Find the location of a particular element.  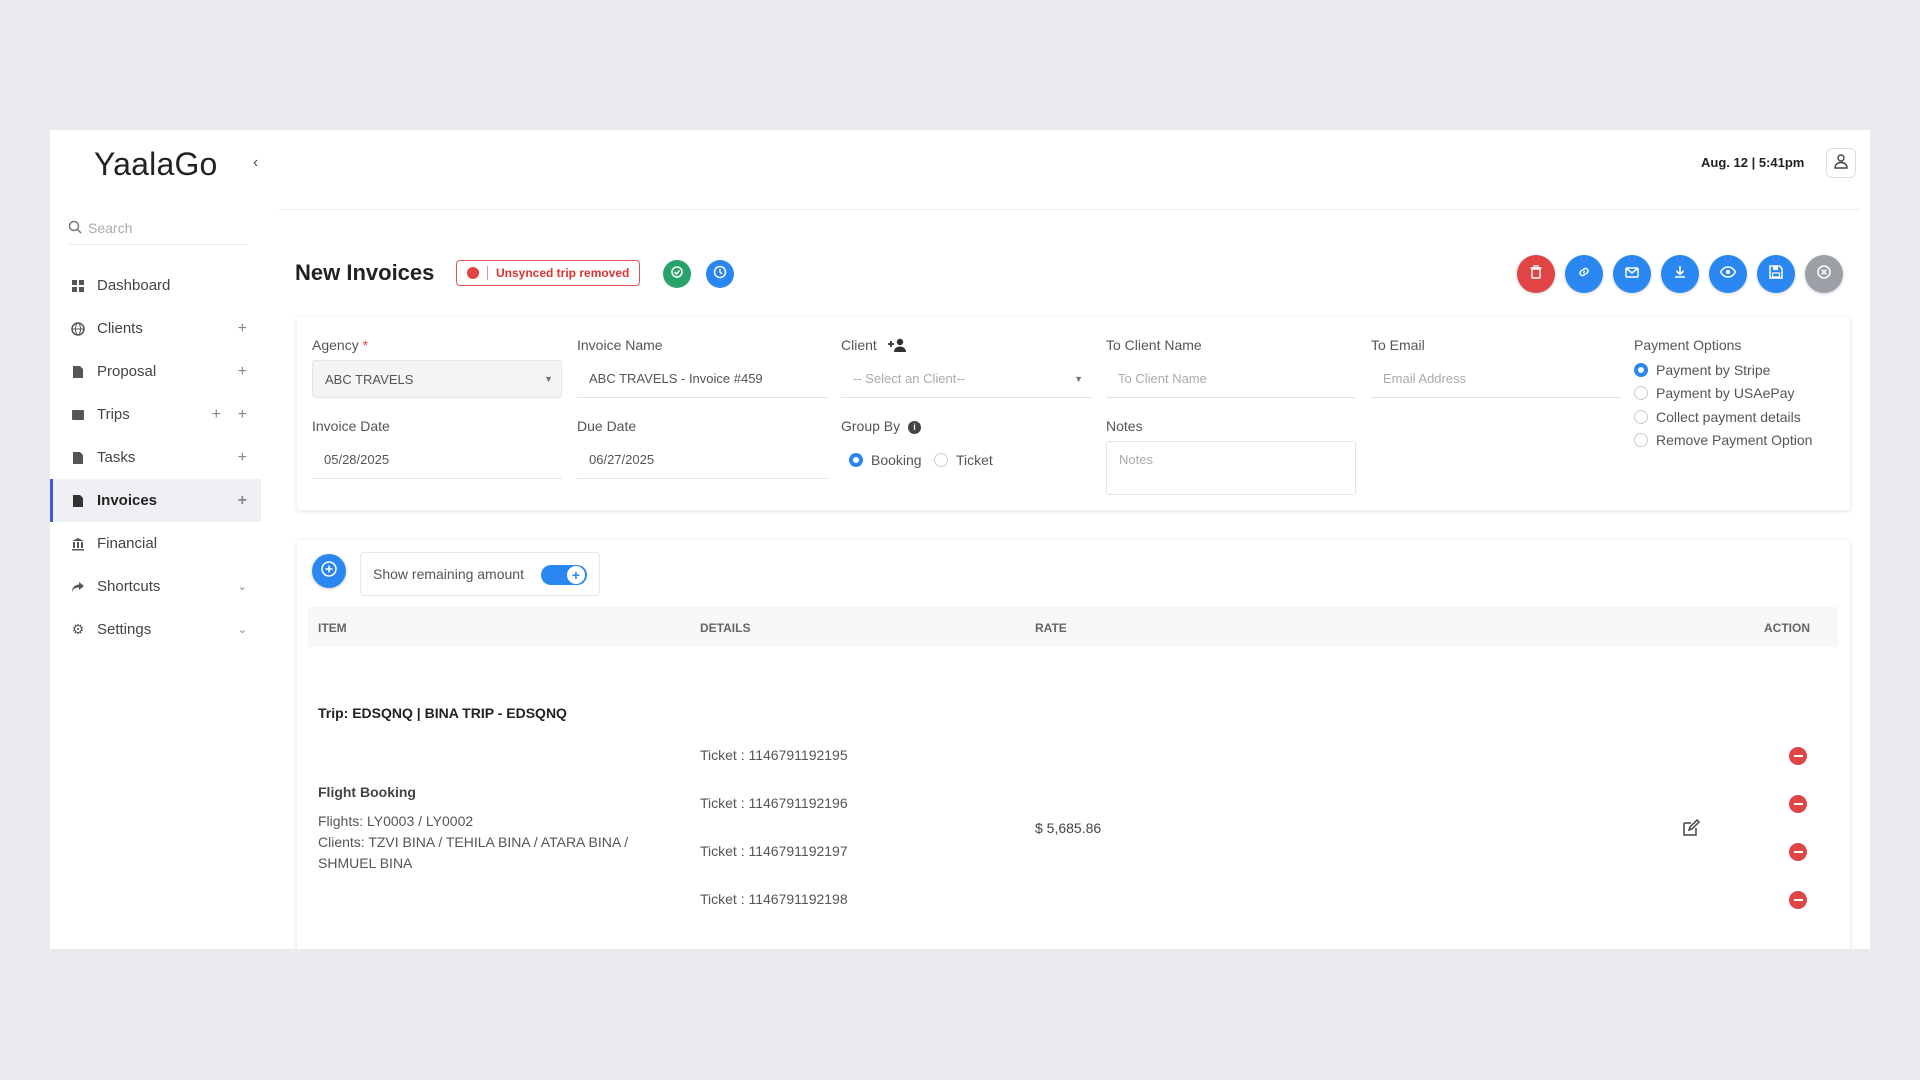

close-button is located at coordinates (1824, 274).